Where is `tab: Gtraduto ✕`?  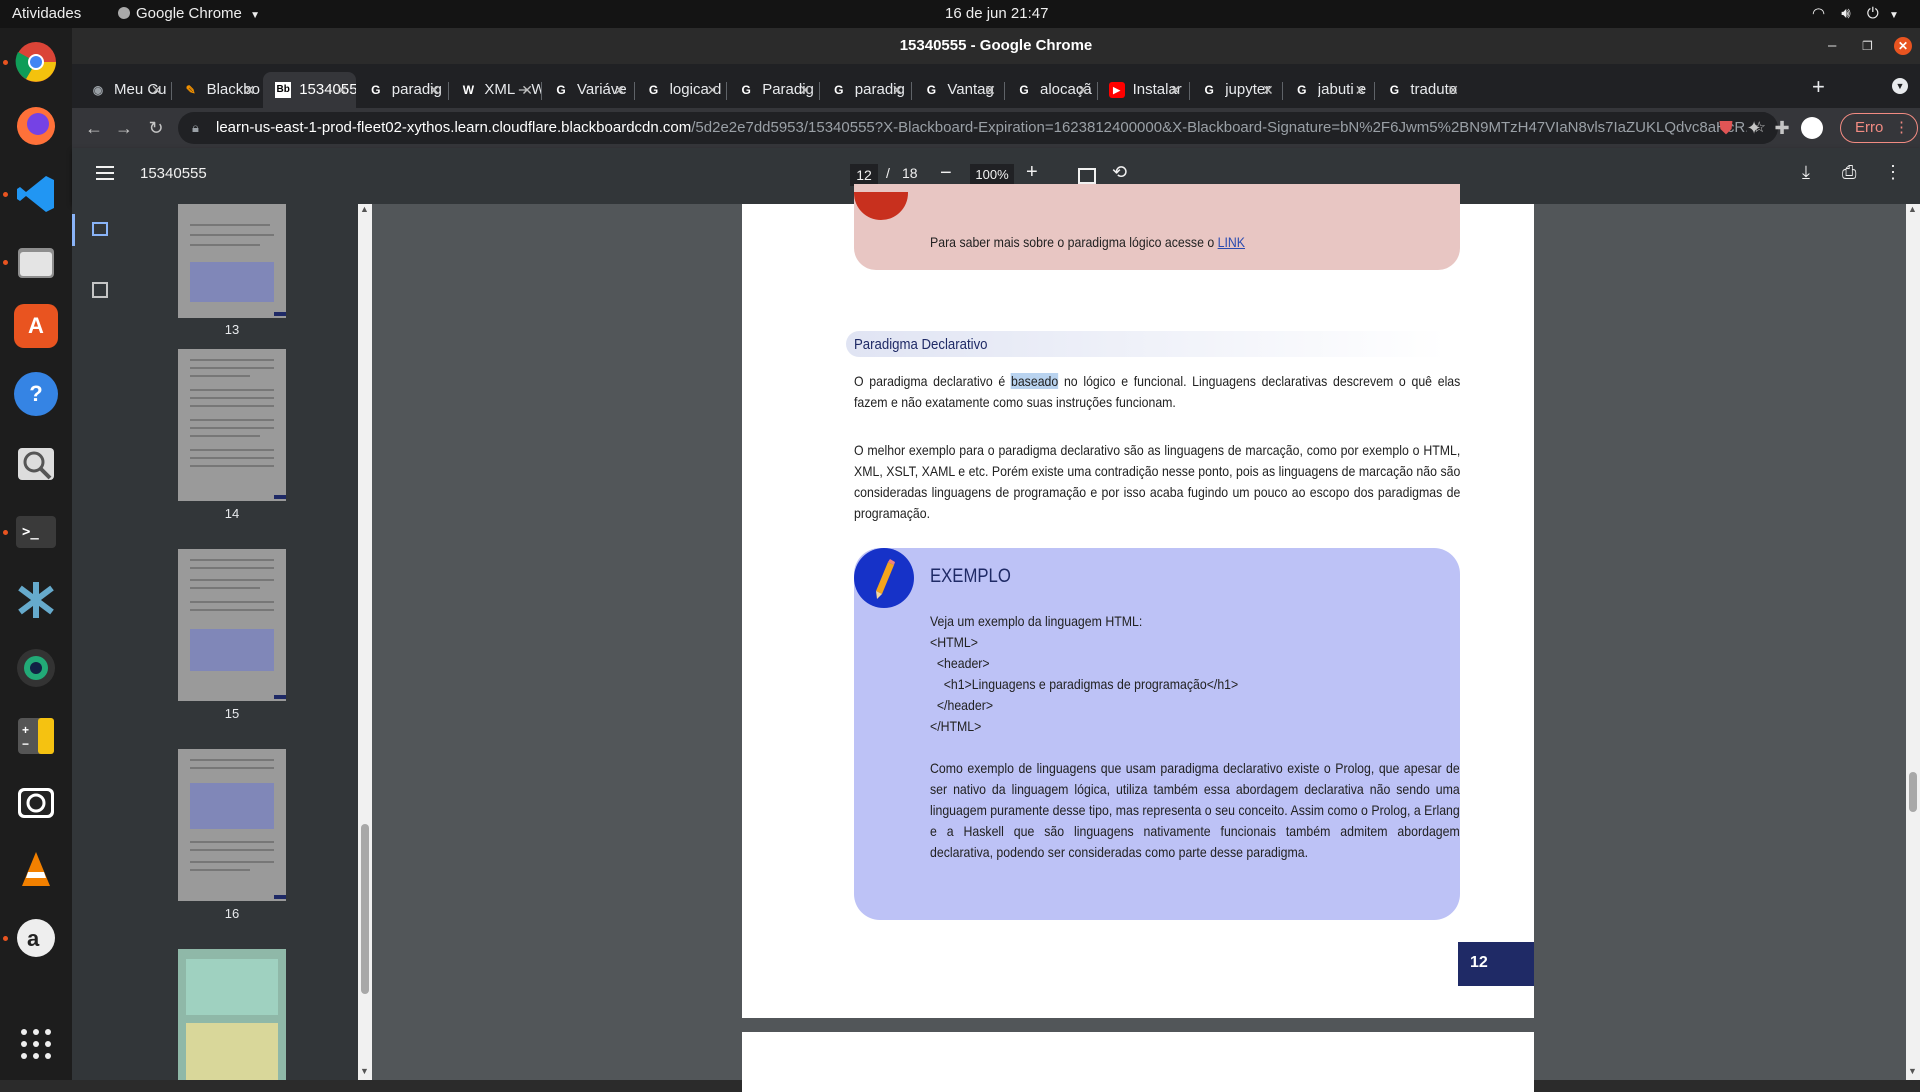 tab: Gtraduto ✕ is located at coordinates (1420, 90).